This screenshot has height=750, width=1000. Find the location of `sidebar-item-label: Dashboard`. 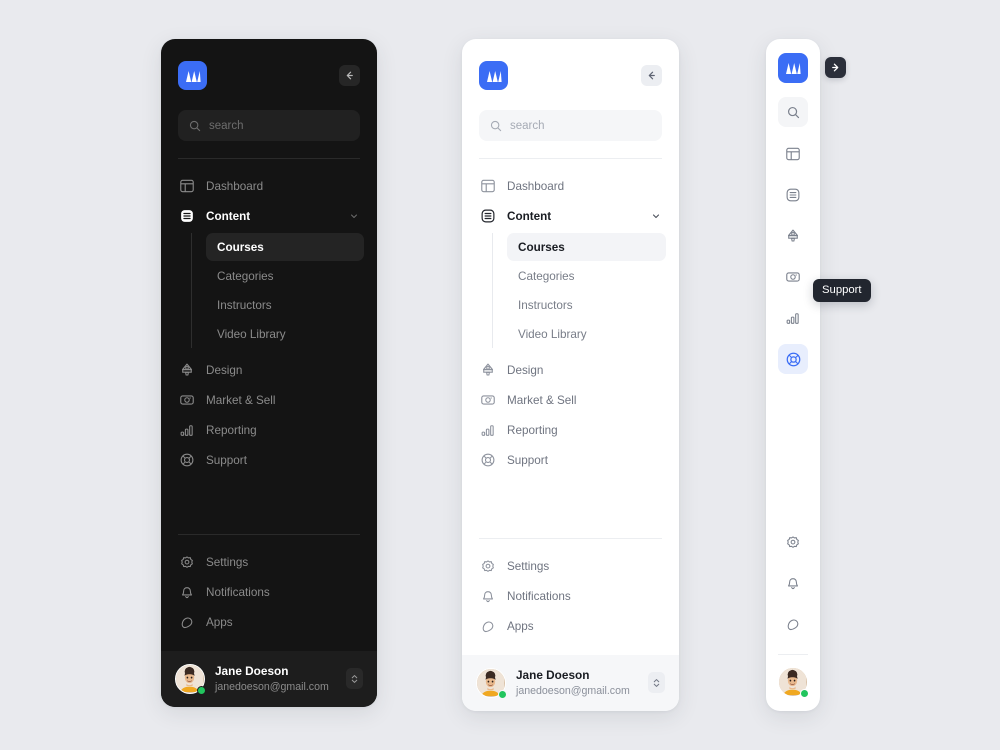

sidebar-item-label: Dashboard is located at coordinates (536, 186).